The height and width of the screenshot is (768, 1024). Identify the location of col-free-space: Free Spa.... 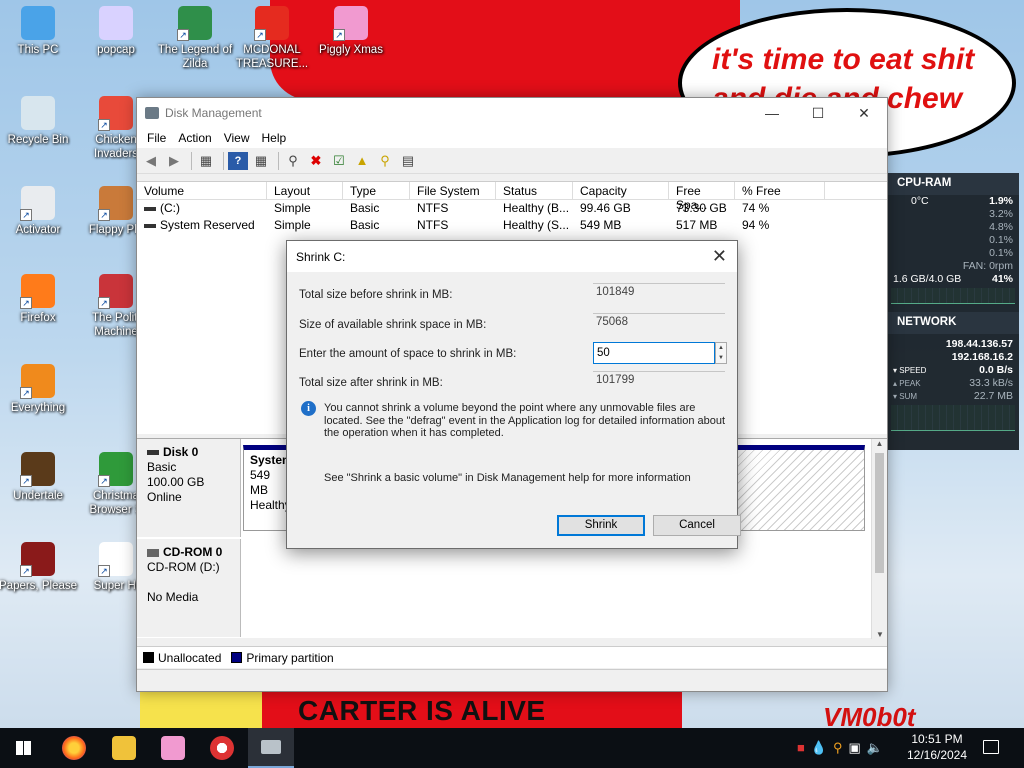
(702, 197).